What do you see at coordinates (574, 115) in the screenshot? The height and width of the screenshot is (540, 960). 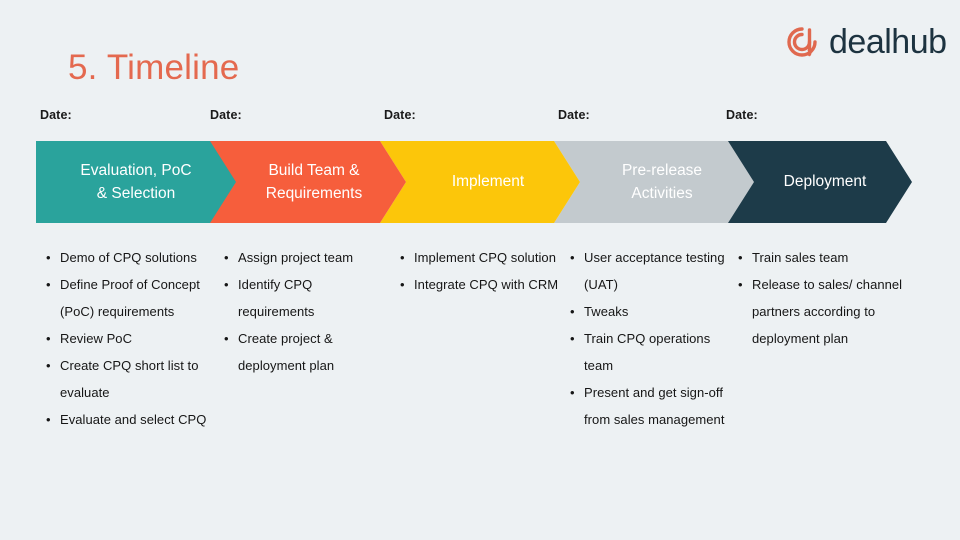 I see `date-label-4: Date:` at bounding box center [574, 115].